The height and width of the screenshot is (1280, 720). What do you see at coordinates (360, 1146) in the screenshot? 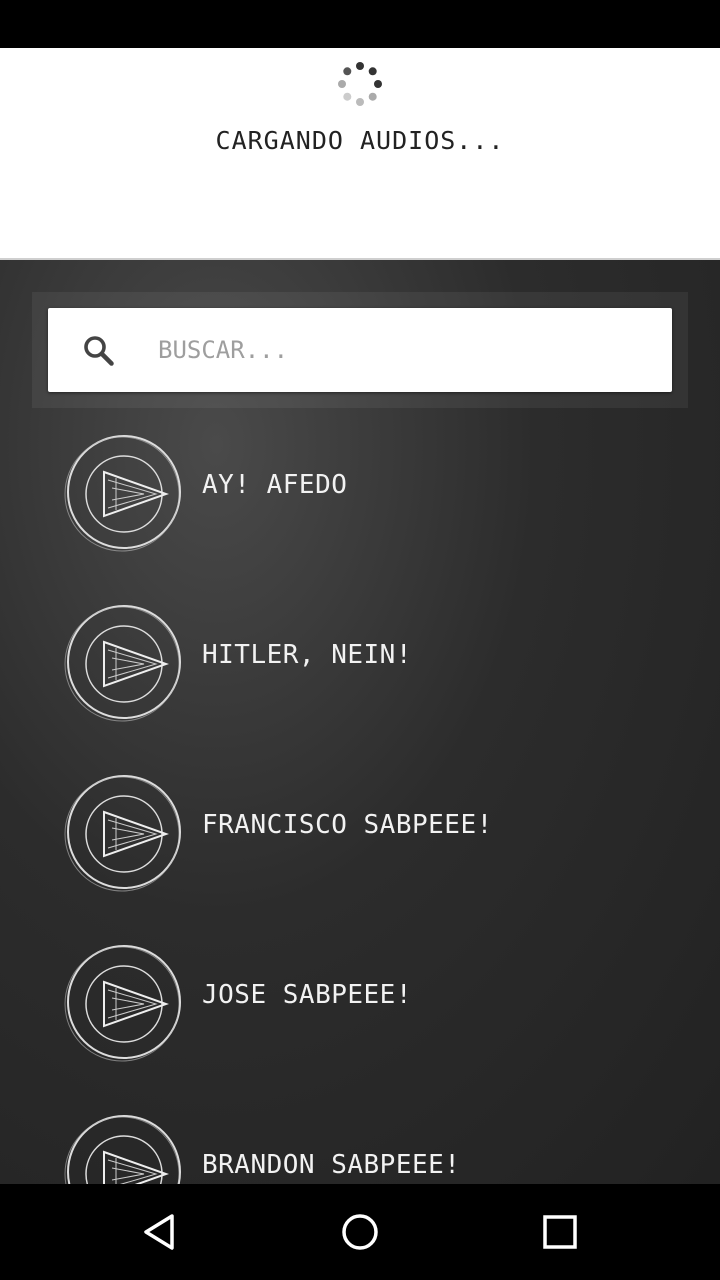
I see `list-item: BRANDON SABPEEE!` at bounding box center [360, 1146].